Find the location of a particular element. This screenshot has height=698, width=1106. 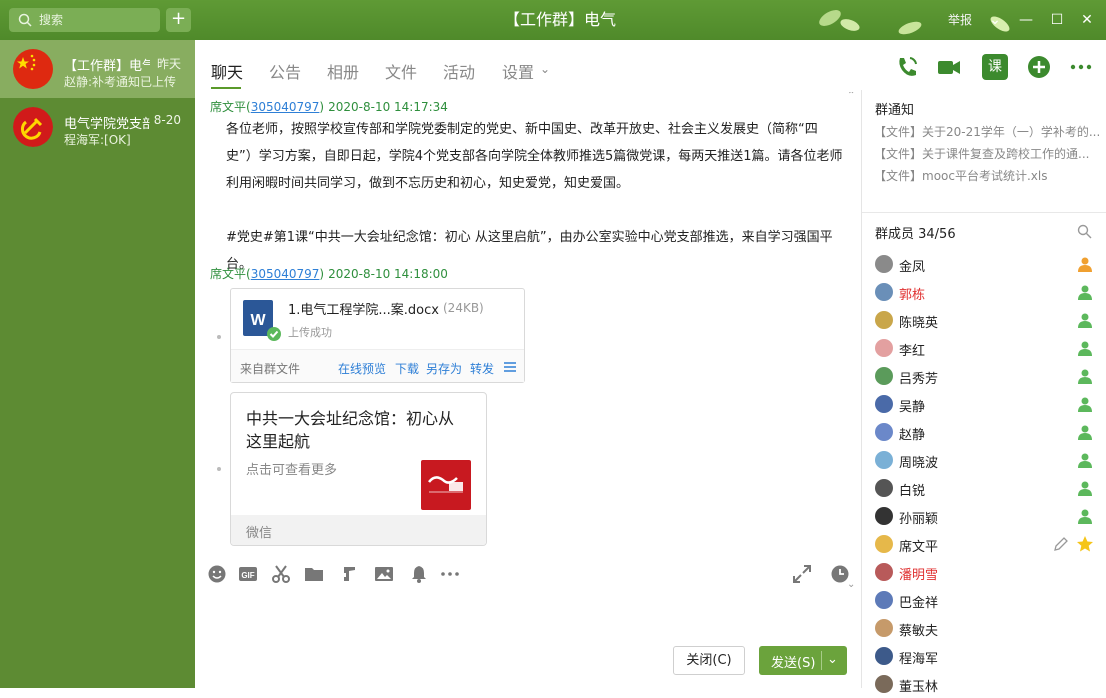

svg-text: GIF is located at coordinates (247, 575).